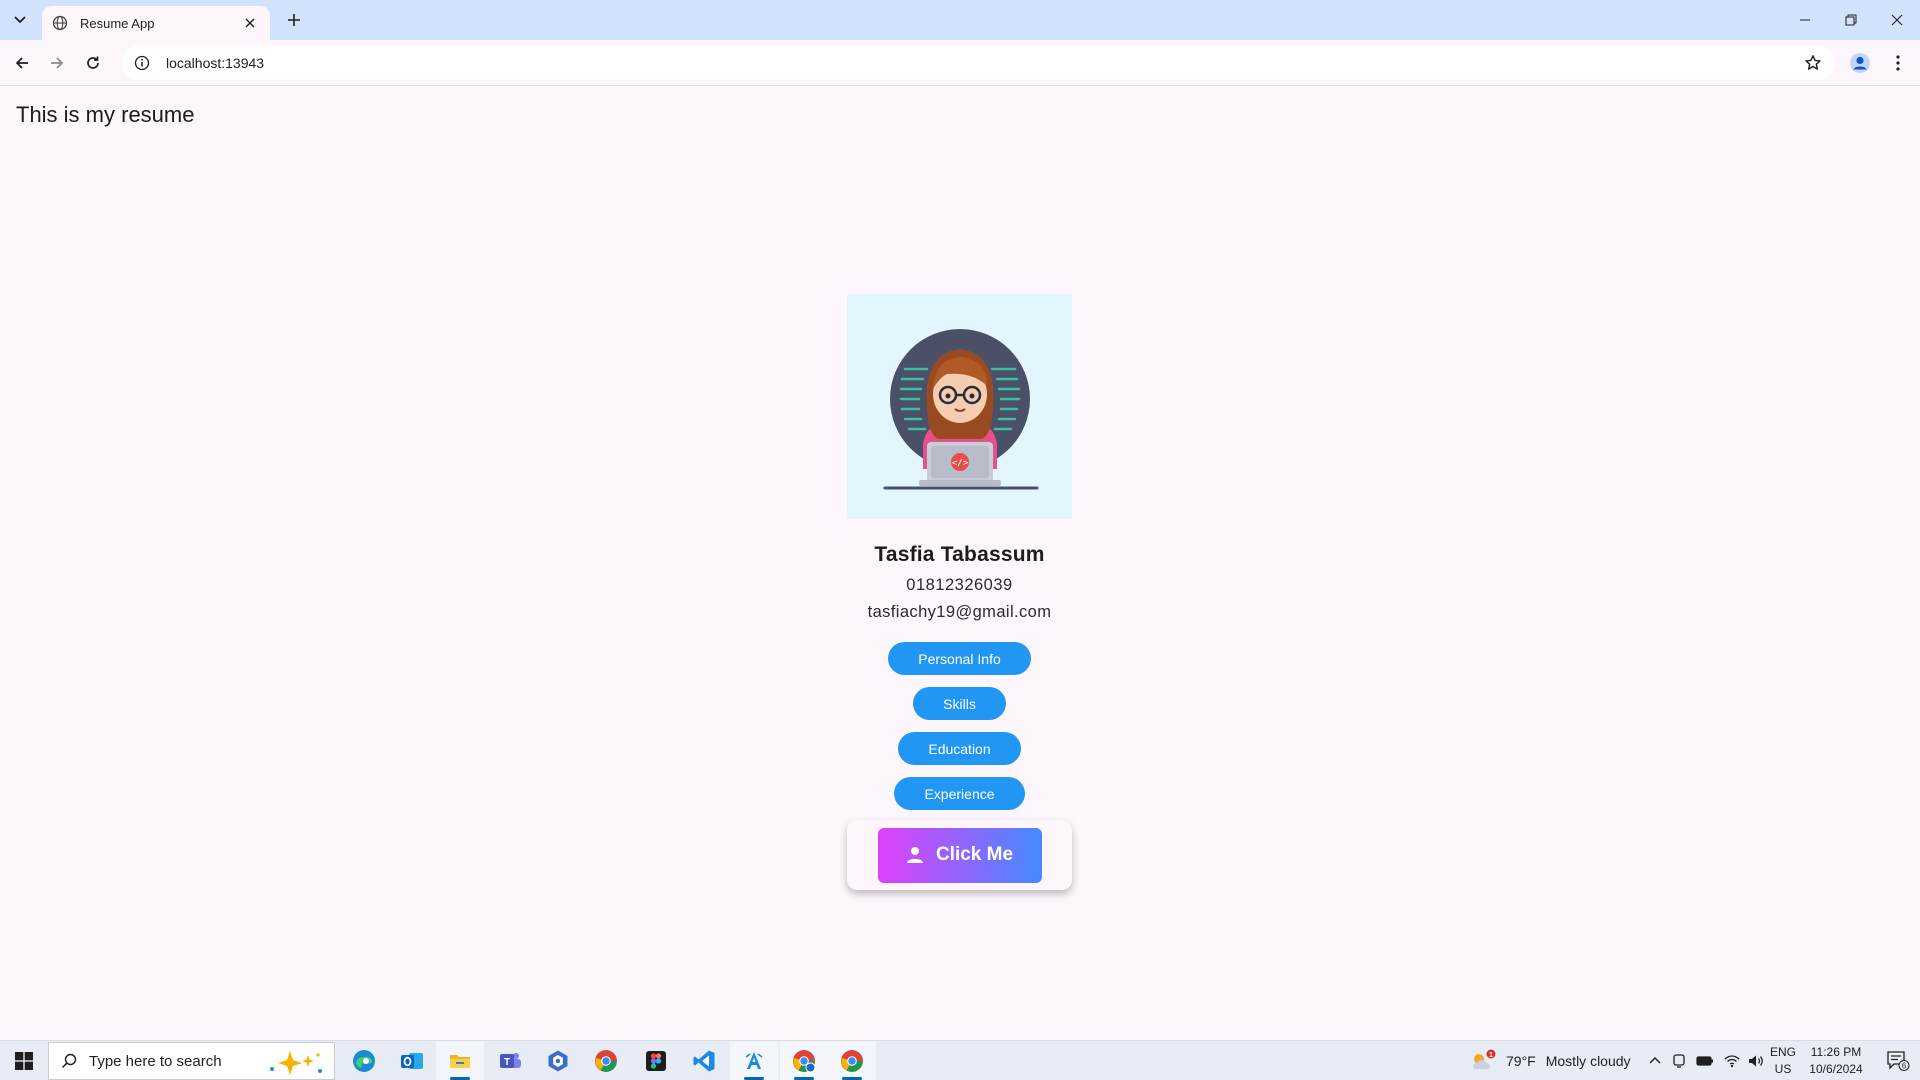 The width and height of the screenshot is (1920, 1080). I want to click on svg-text: T, so click(507, 1062).